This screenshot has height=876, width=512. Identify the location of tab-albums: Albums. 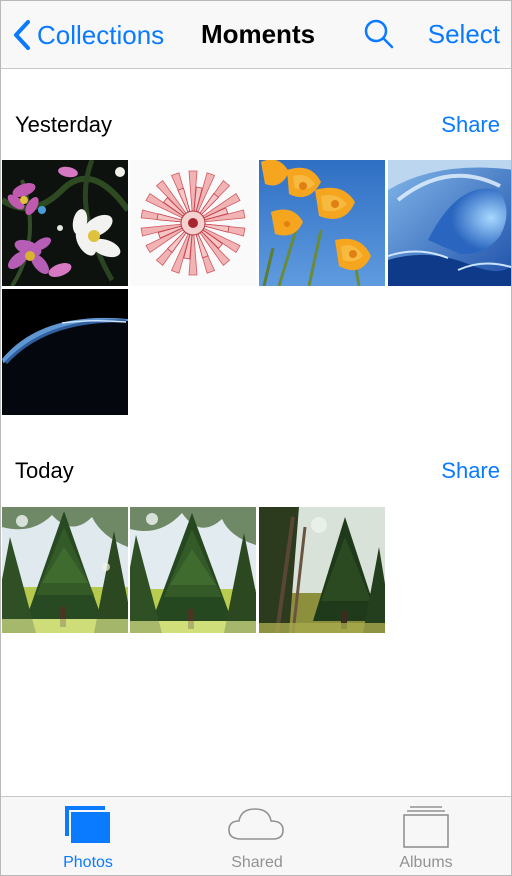
(426, 836).